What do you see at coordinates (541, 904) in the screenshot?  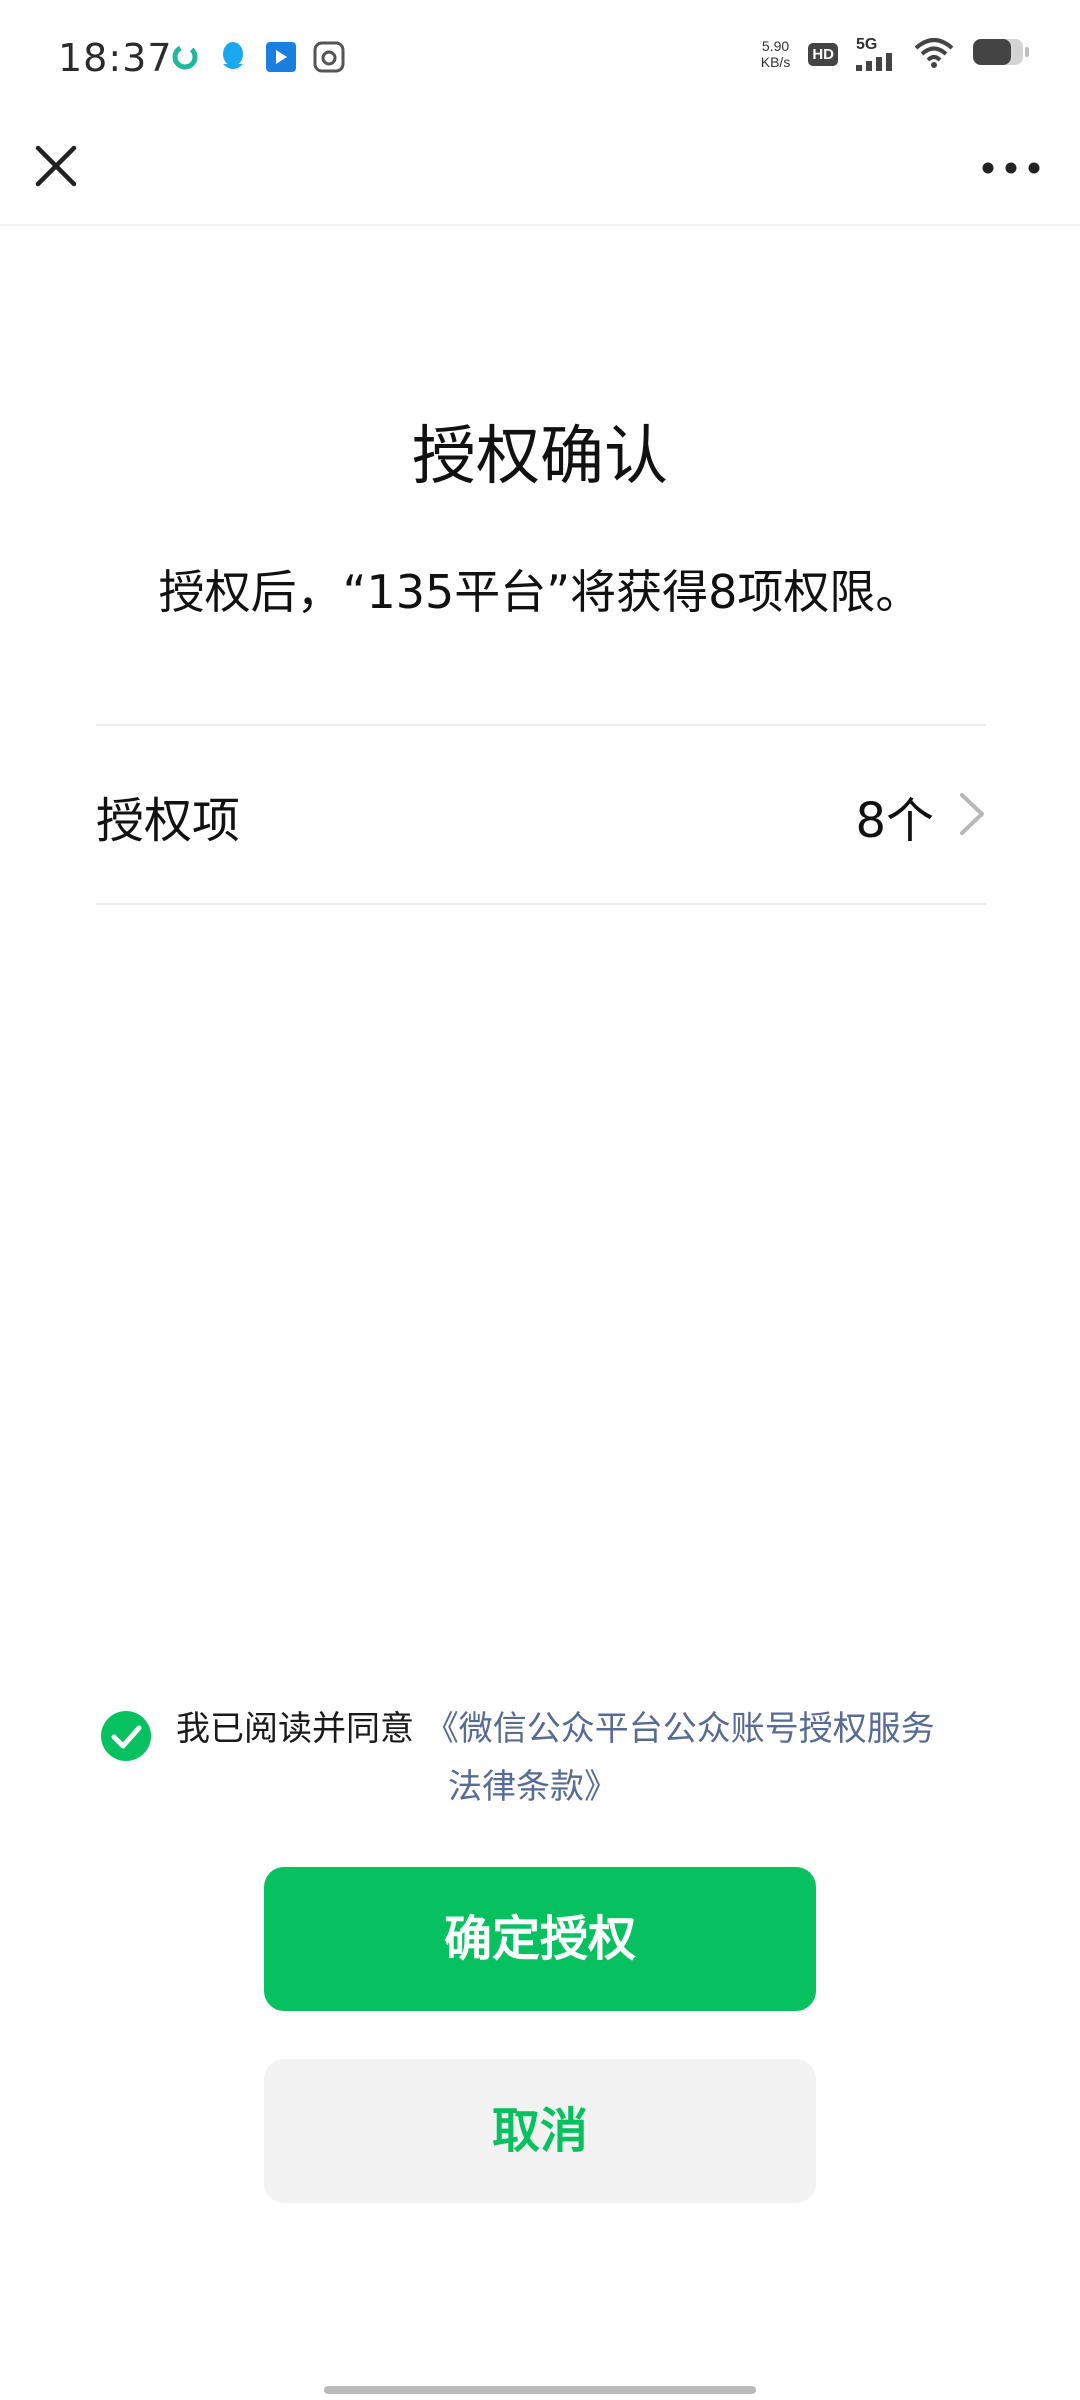 I see `divider-bottom` at bounding box center [541, 904].